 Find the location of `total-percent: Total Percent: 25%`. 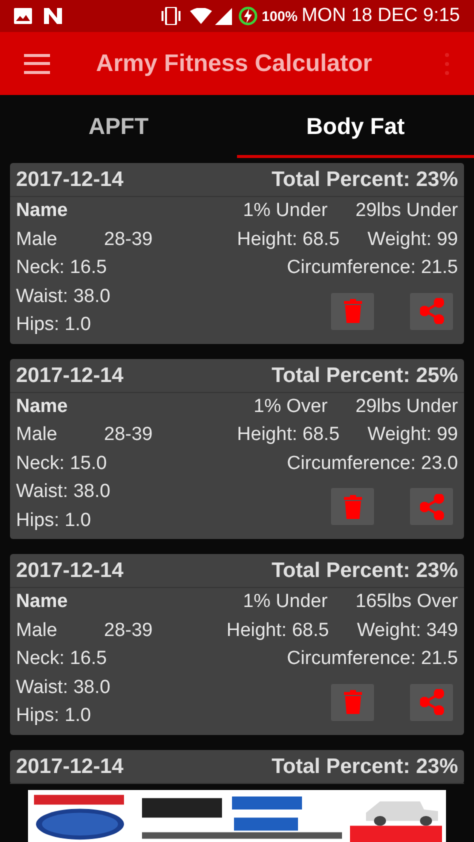

total-percent: Total Percent: 25% is located at coordinates (365, 375).